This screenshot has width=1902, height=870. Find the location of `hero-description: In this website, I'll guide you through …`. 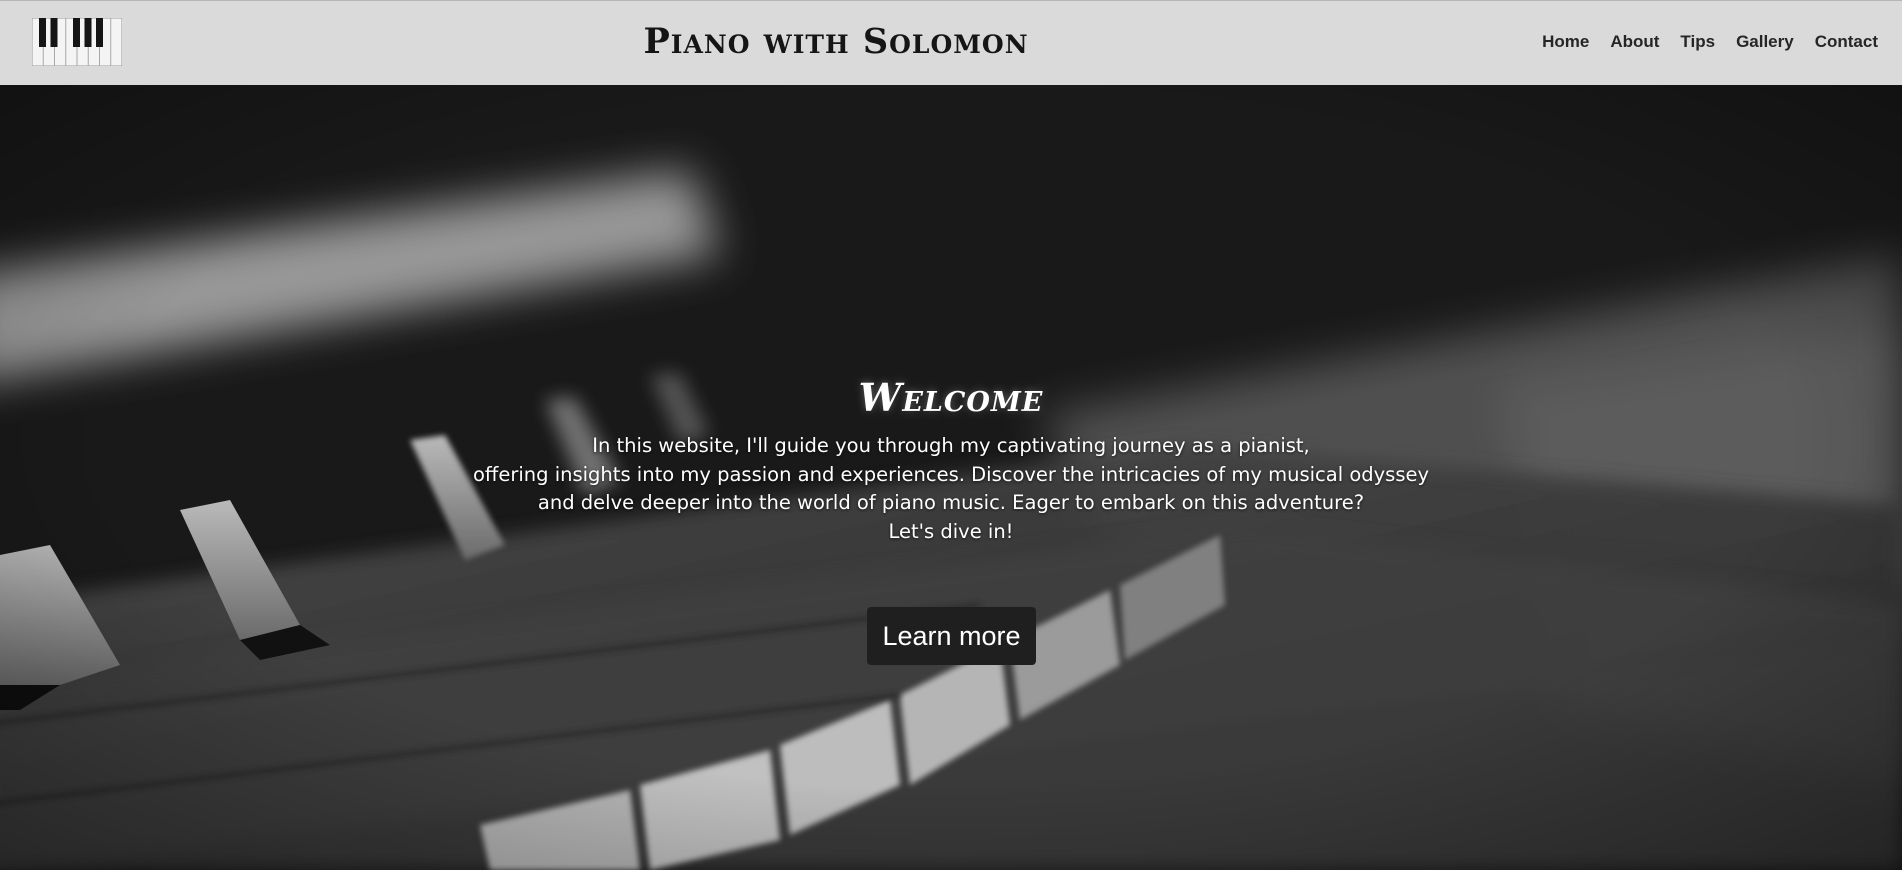

hero-description: In this website, I'll guide you through … is located at coordinates (951, 489).